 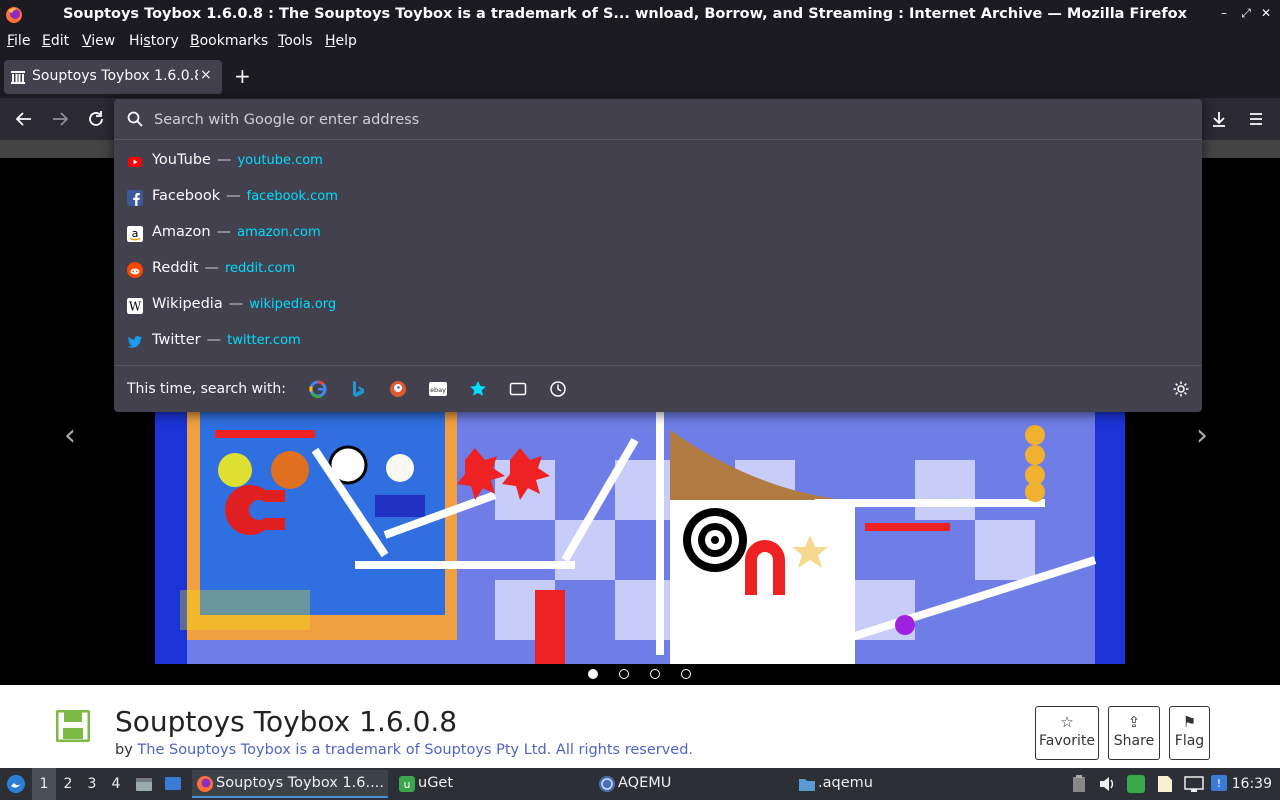 What do you see at coordinates (292, 196) in the screenshot?
I see `suggestion-url: facebook.com` at bounding box center [292, 196].